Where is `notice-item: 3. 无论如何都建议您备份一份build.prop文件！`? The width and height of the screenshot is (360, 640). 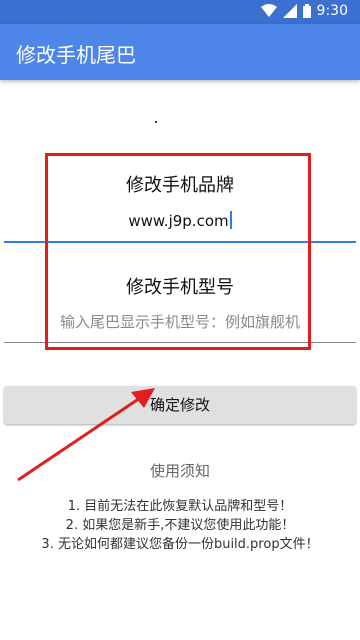 notice-item: 3. 无论如何都建议您备份一份build.prop文件！ is located at coordinates (180, 544).